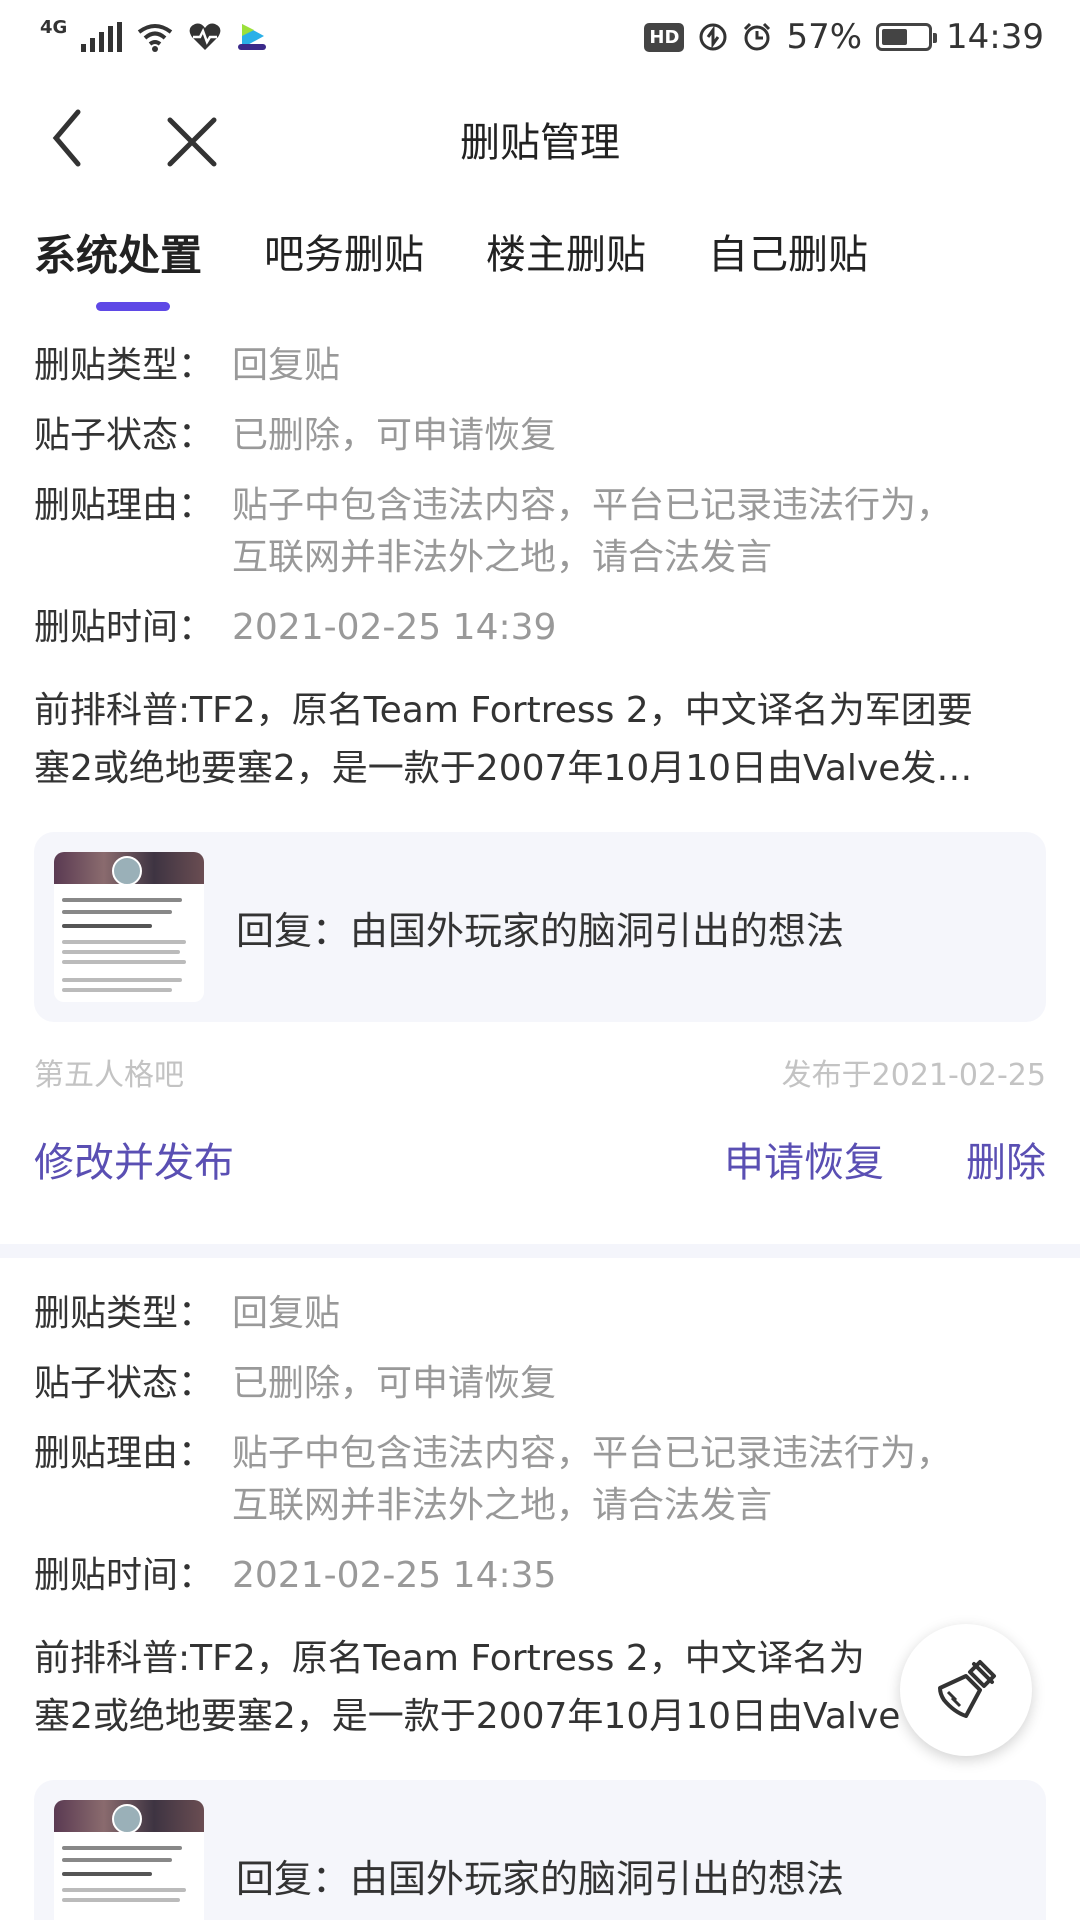 Image resolution: width=1080 pixels, height=1920 pixels. I want to click on clean-fab-button, so click(966, 1690).